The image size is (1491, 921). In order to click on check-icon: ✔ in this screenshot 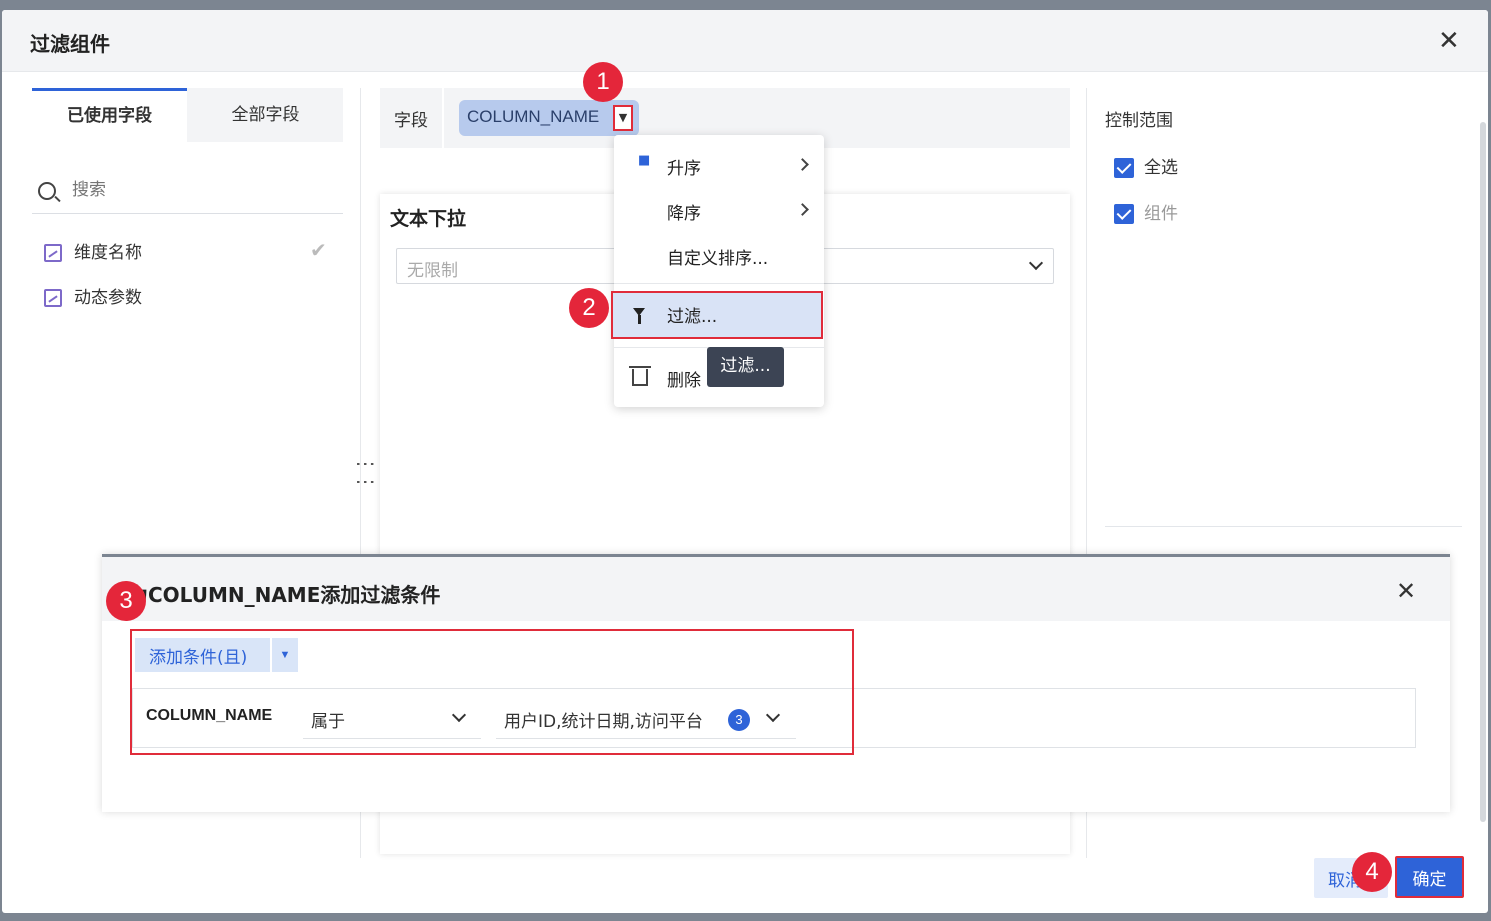, I will do `click(318, 250)`.